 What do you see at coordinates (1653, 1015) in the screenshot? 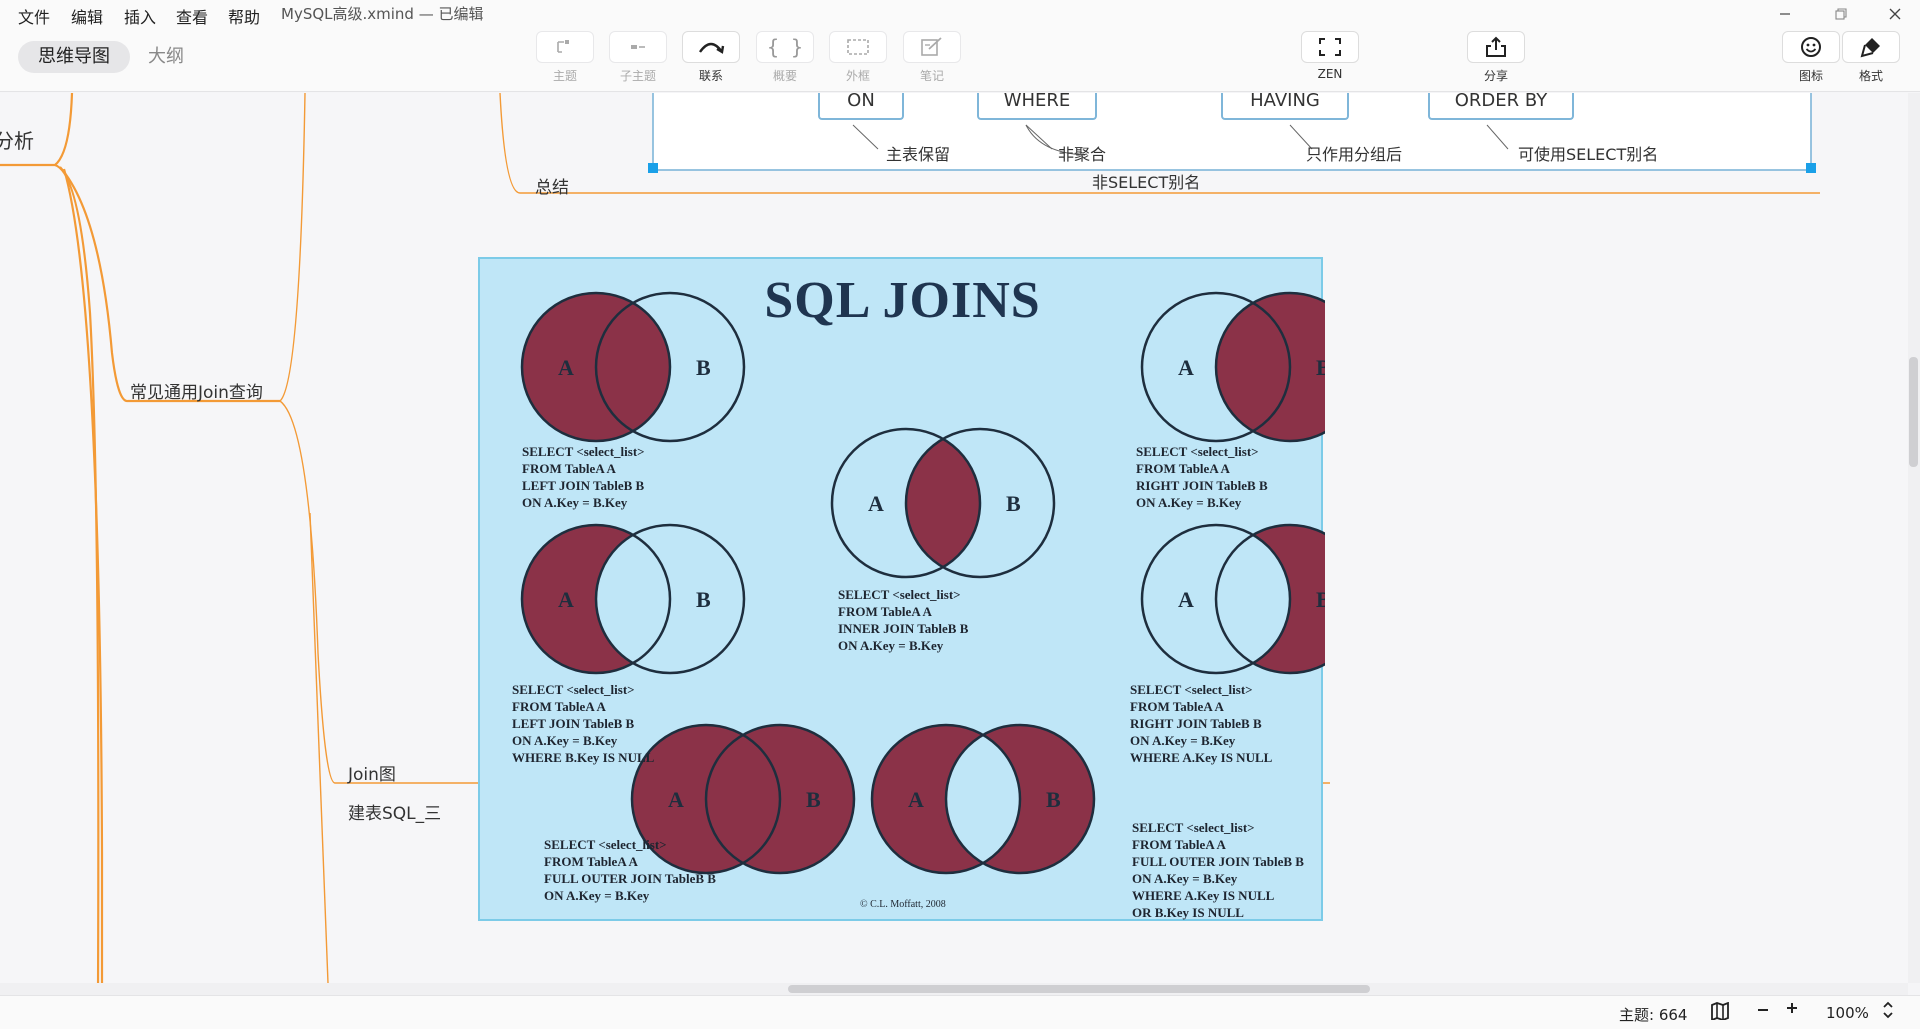
I see `topic-count: 主题: 664` at bounding box center [1653, 1015].